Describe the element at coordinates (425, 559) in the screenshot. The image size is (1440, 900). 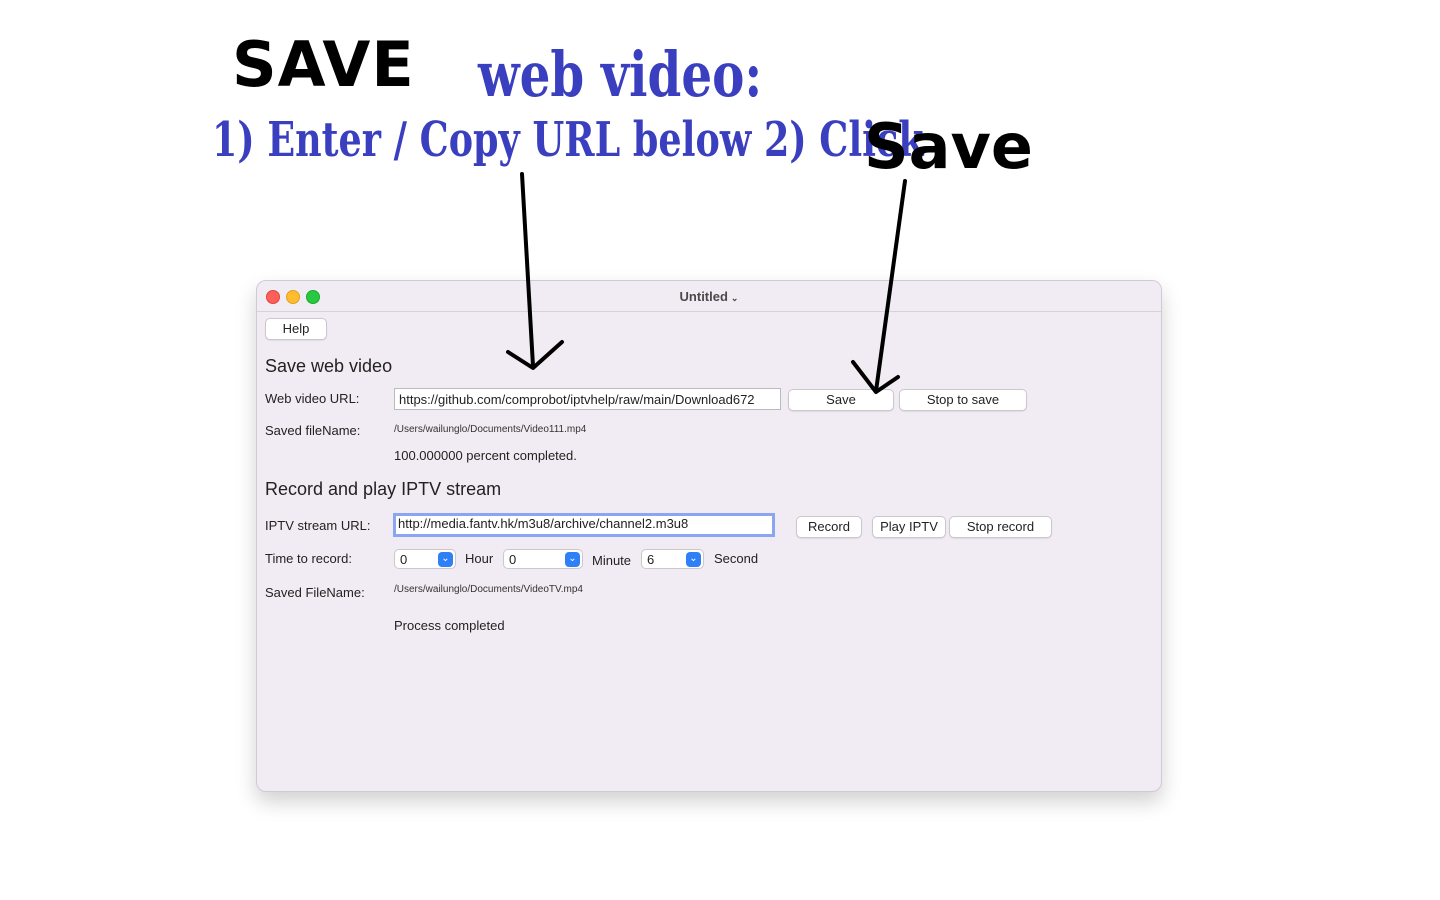
I see `hour-select: 0 ⌄` at that location.